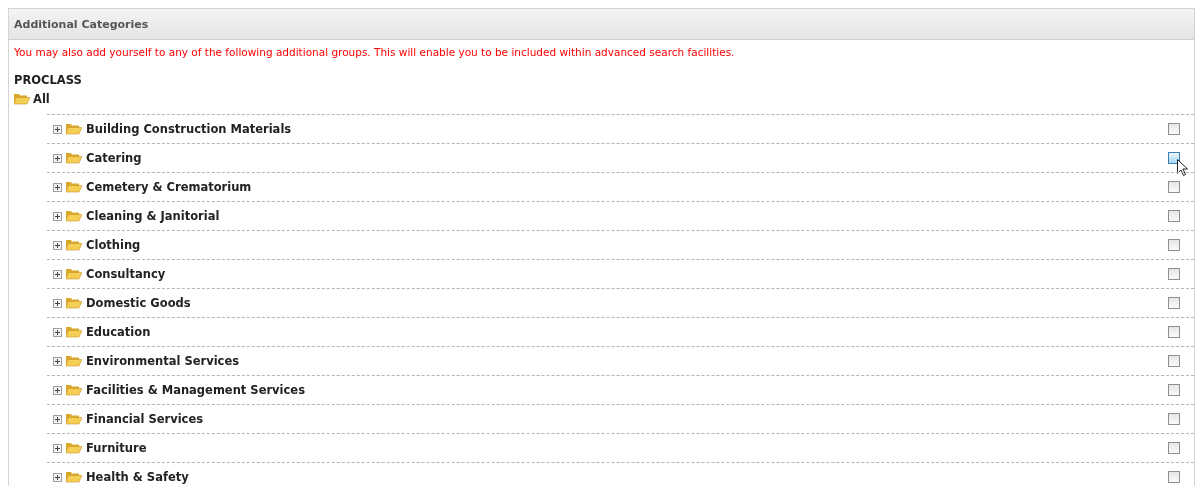 The image size is (1201, 486). Describe the element at coordinates (113, 245) in the screenshot. I see `tree-node-label: Clothing` at that location.